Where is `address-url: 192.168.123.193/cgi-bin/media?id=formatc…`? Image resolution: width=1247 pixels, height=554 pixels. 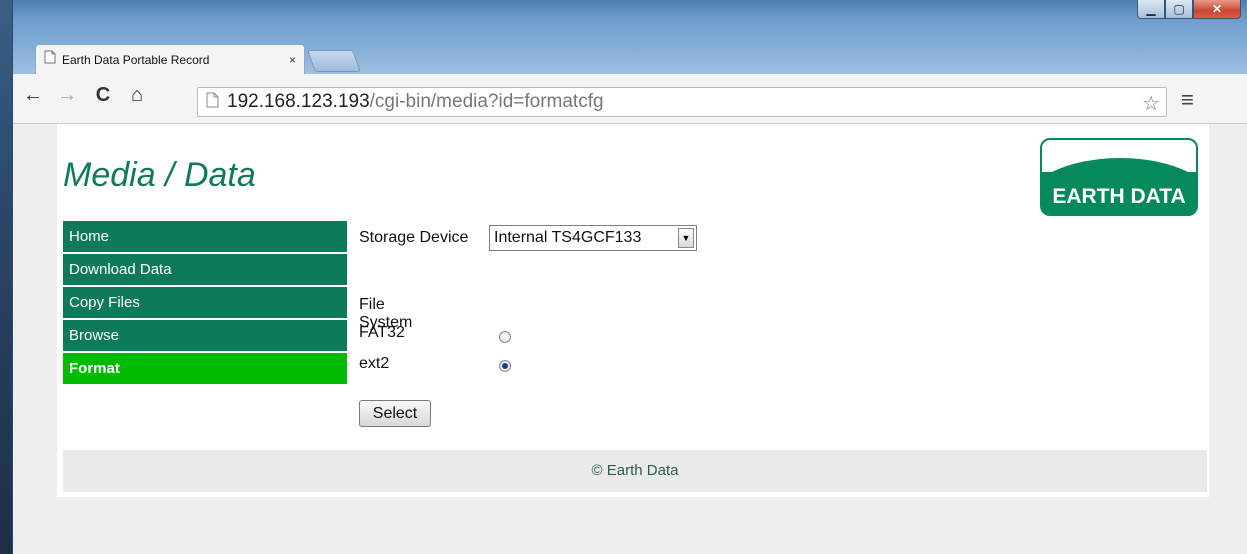 address-url: 192.168.123.193/cgi-bin/media?id=formatc… is located at coordinates (415, 102).